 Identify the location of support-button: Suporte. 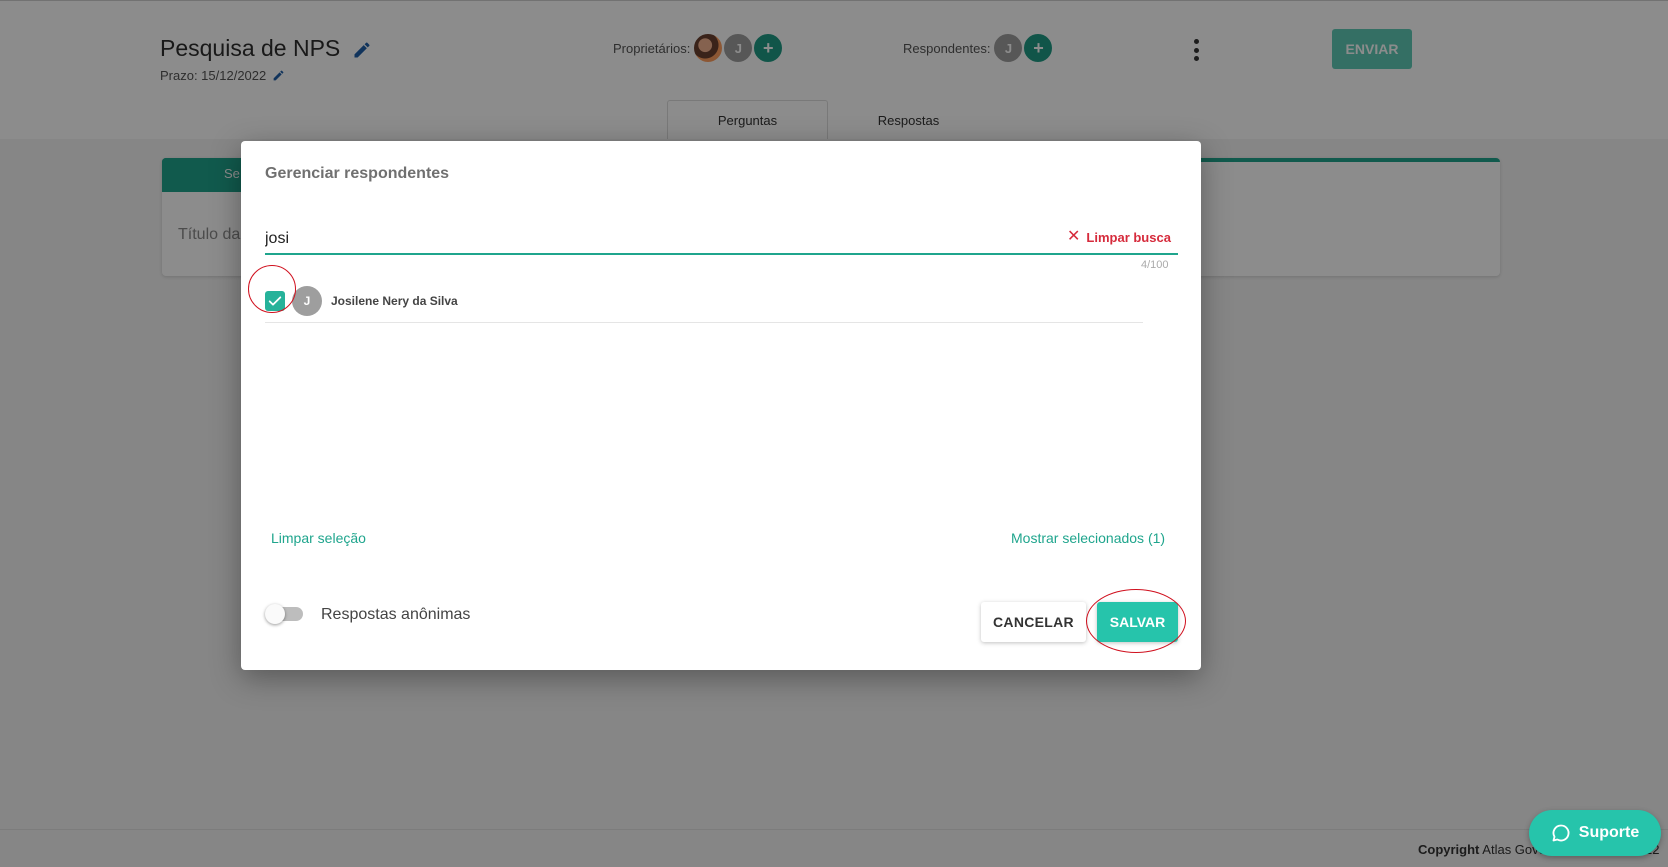
(1595, 833).